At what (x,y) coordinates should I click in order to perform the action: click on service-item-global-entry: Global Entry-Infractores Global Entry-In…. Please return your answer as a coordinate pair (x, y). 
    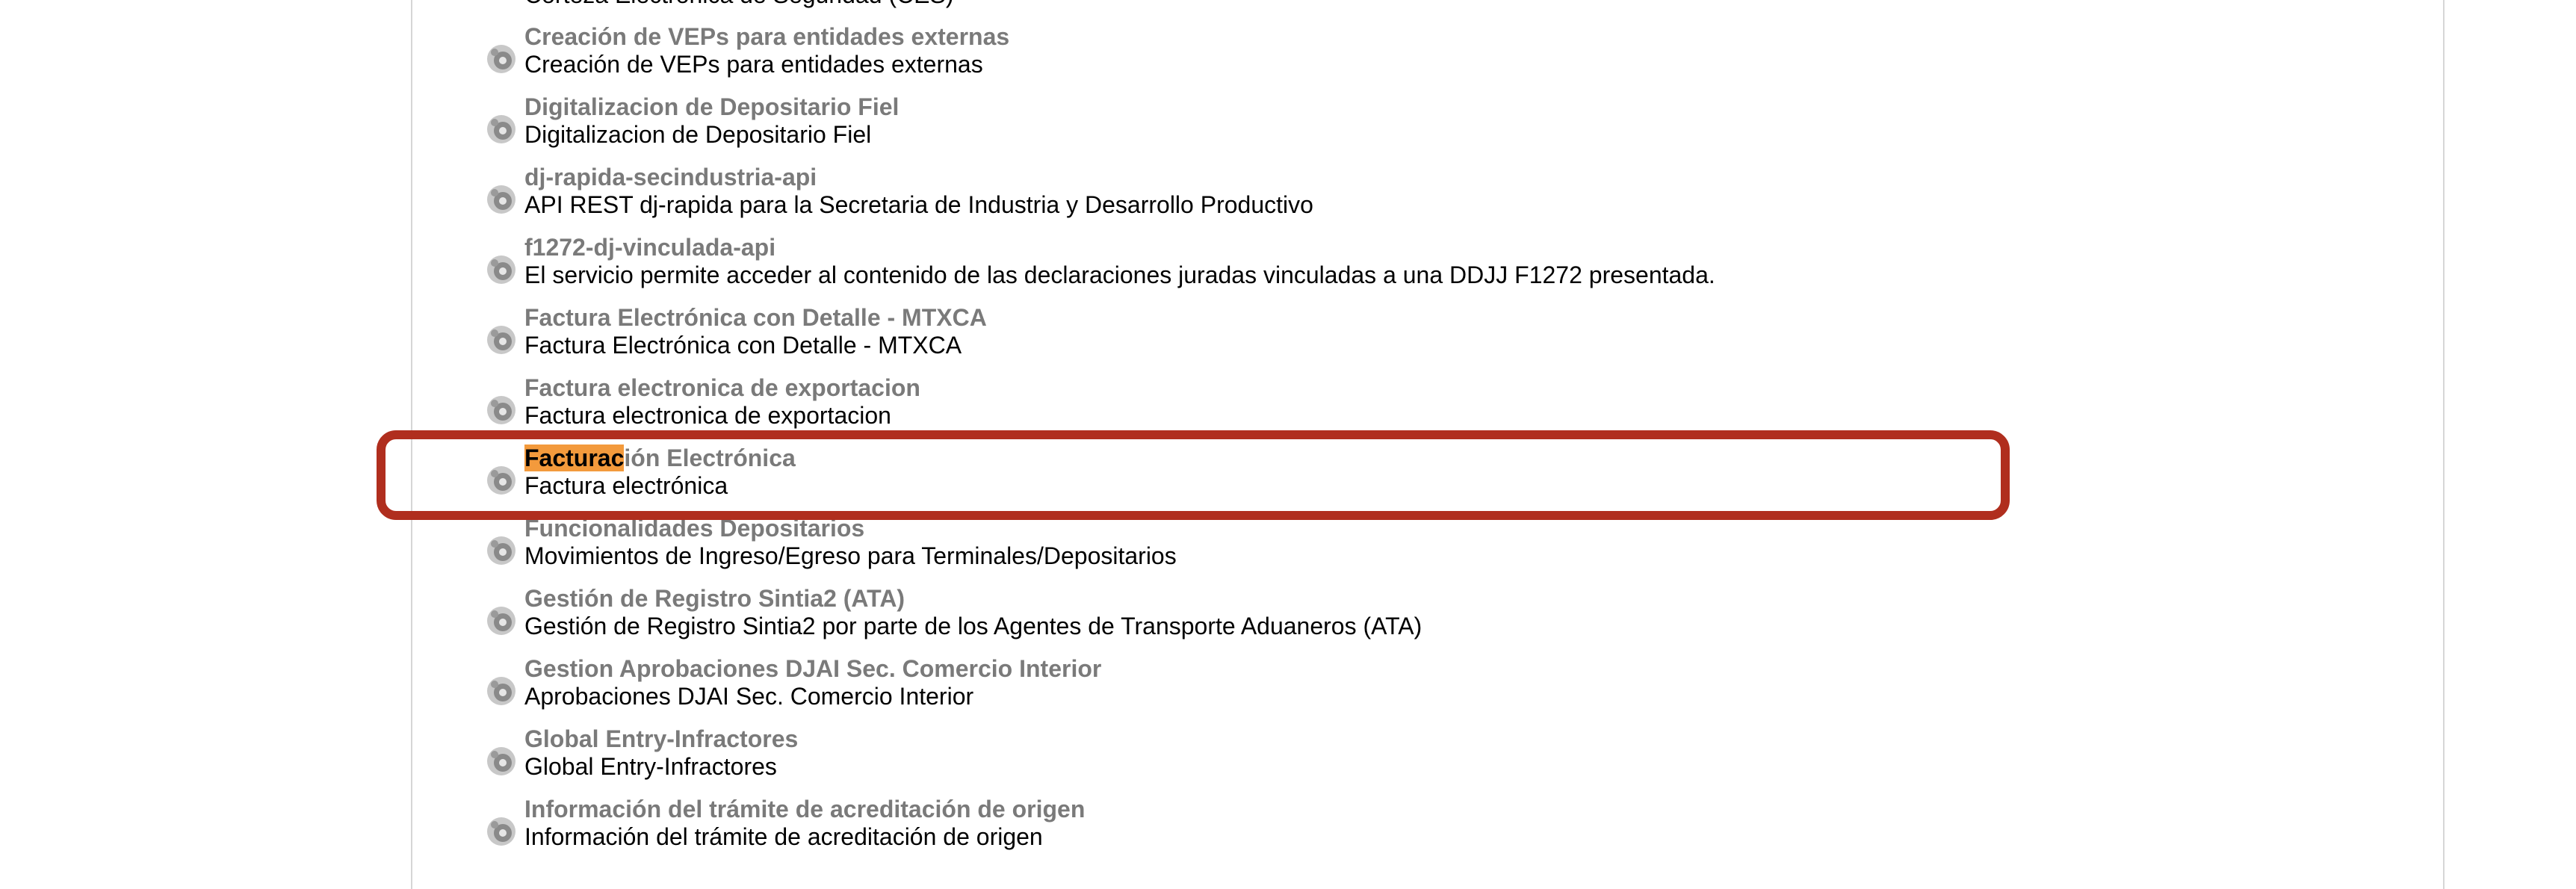
    Looking at the image, I should click on (1442, 758).